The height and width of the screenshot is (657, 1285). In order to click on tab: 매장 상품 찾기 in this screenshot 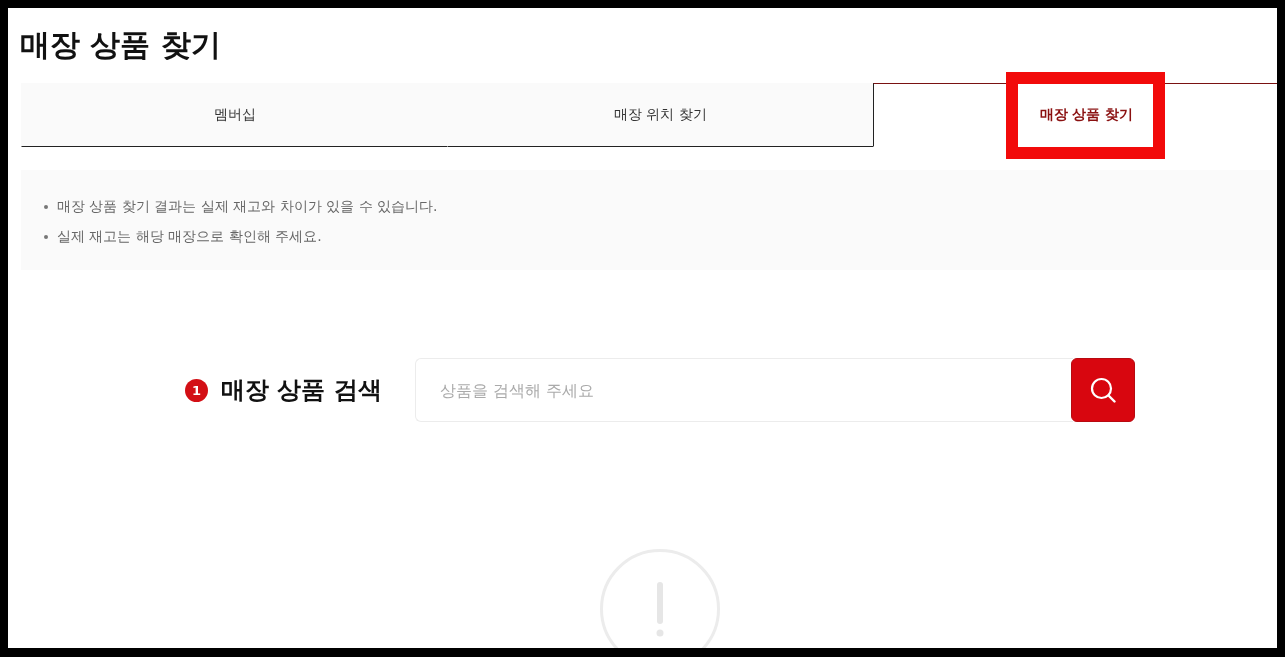, I will do `click(1075, 115)`.